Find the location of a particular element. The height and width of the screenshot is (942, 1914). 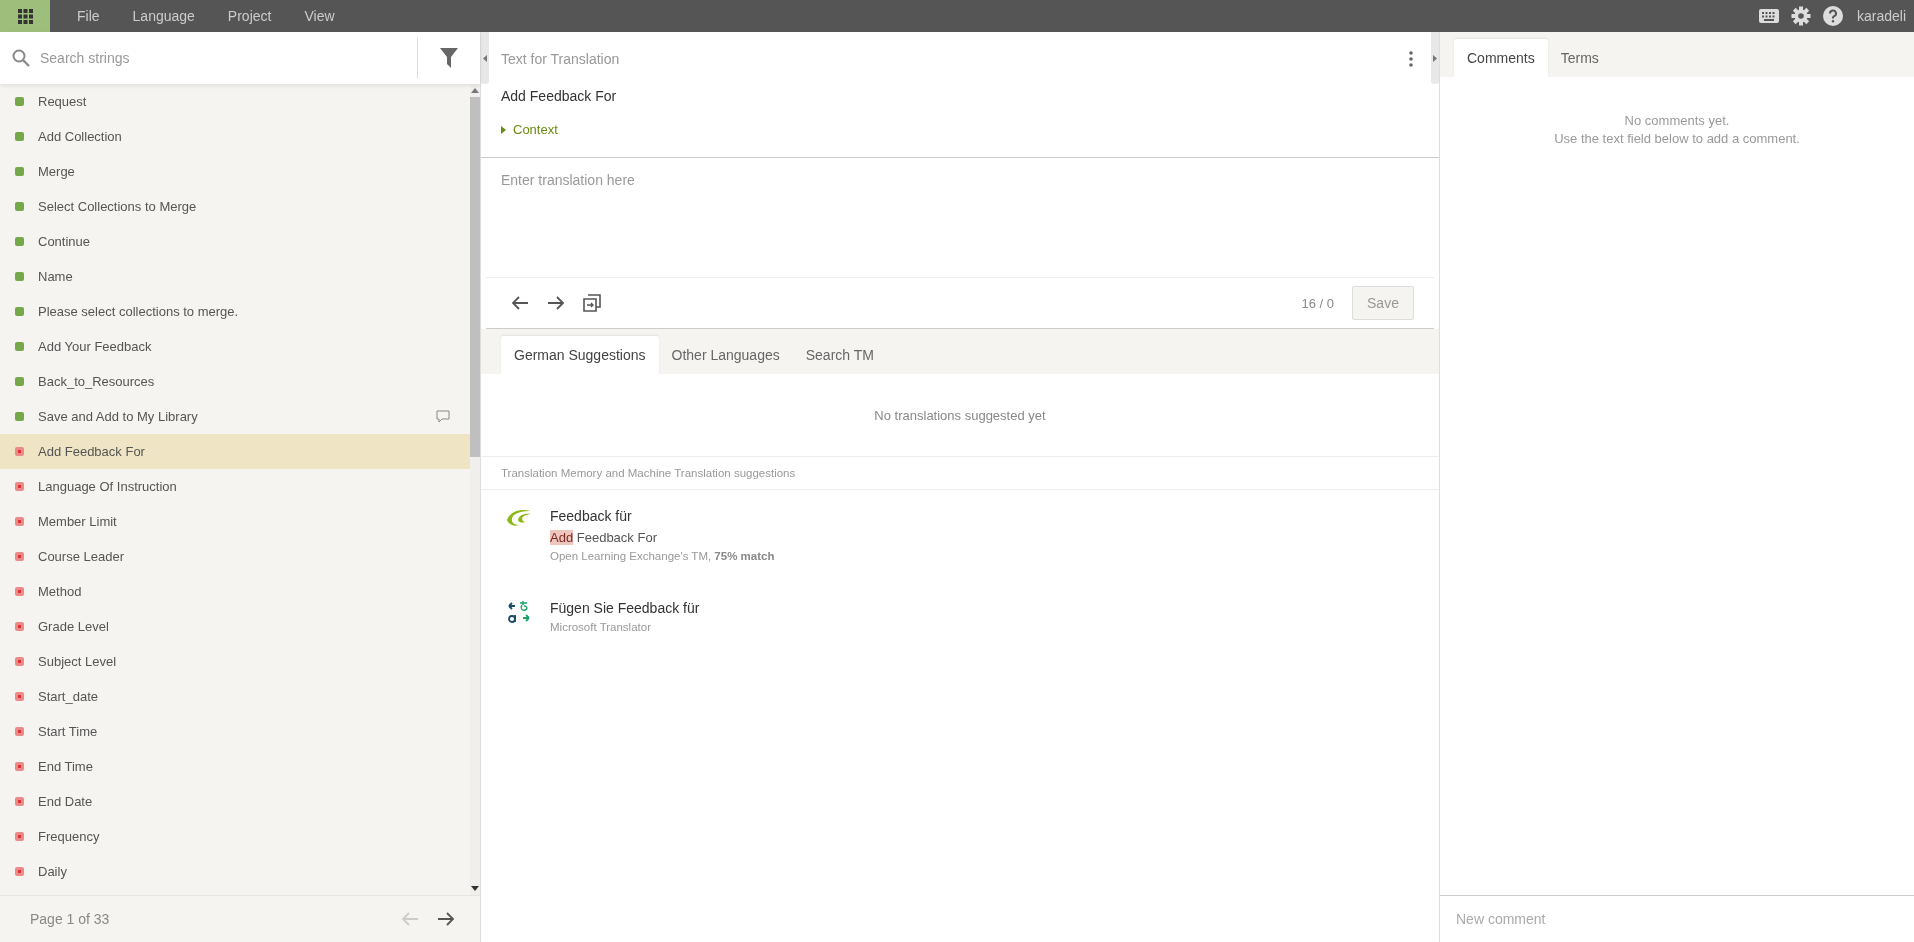

character-counter: 16 / 0 is located at coordinates (1317, 303).